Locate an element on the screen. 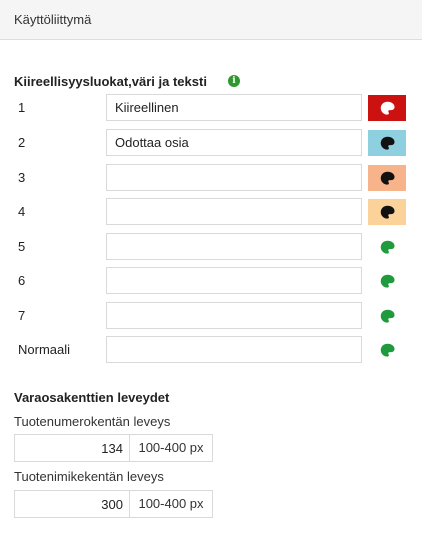 The width and height of the screenshot is (422, 534). priority-row: 4 is located at coordinates (211, 212).